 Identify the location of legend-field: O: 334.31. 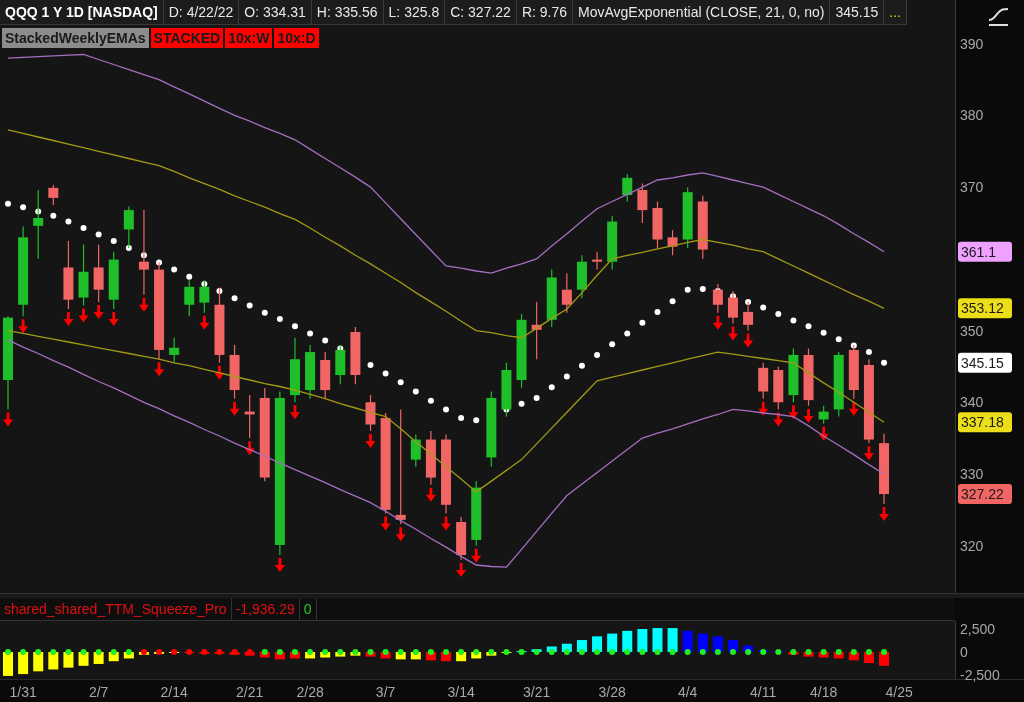
(275, 12).